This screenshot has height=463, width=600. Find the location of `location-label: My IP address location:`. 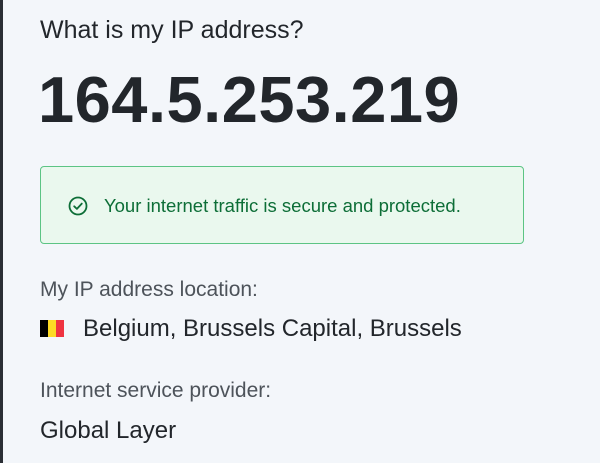

location-label: My IP address location: is located at coordinates (149, 289).